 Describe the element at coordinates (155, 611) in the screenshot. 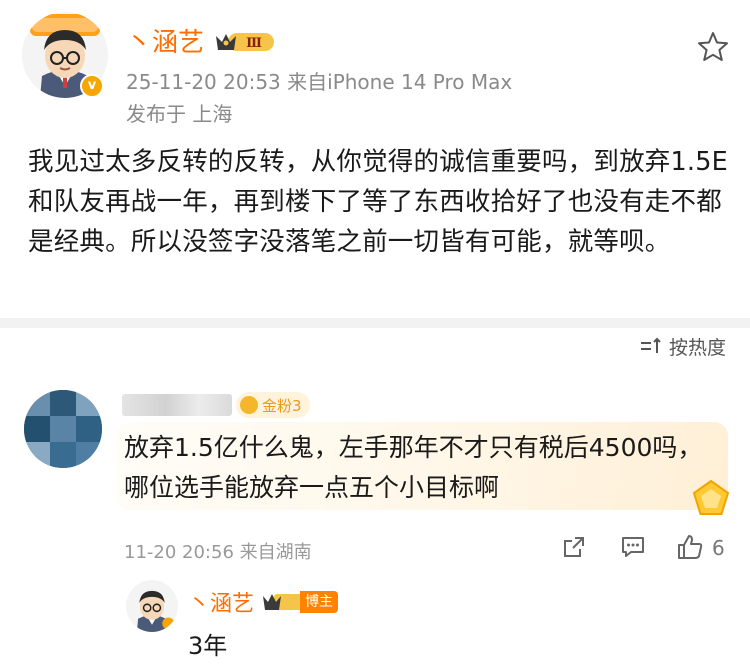

I see `cartoon-avatar-icon` at that location.